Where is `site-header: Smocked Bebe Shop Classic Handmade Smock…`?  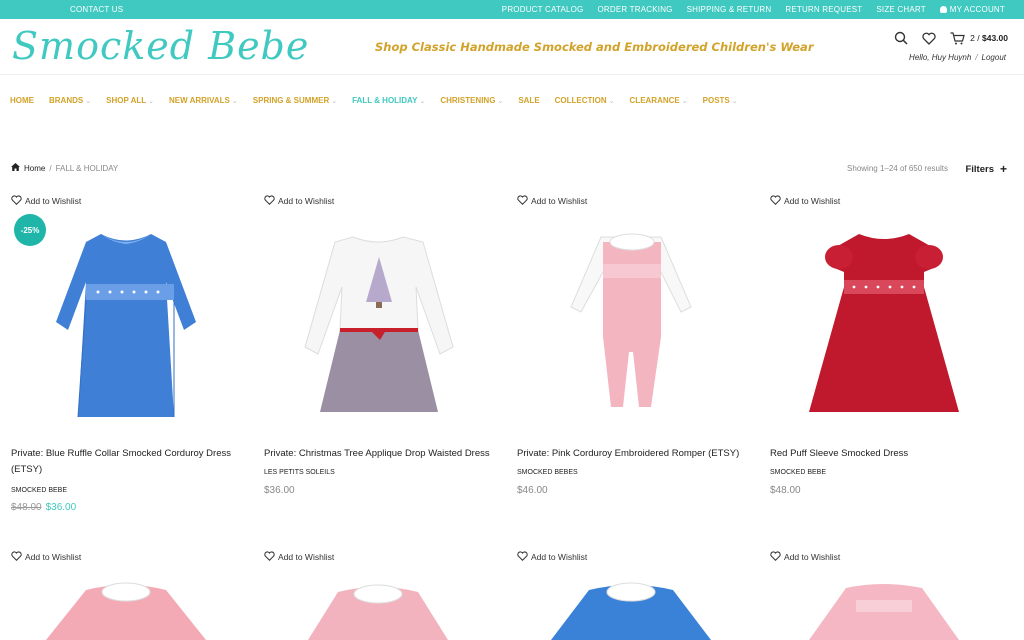 site-header: Smocked Bebe Shop Classic Handmade Smock… is located at coordinates (512, 47).